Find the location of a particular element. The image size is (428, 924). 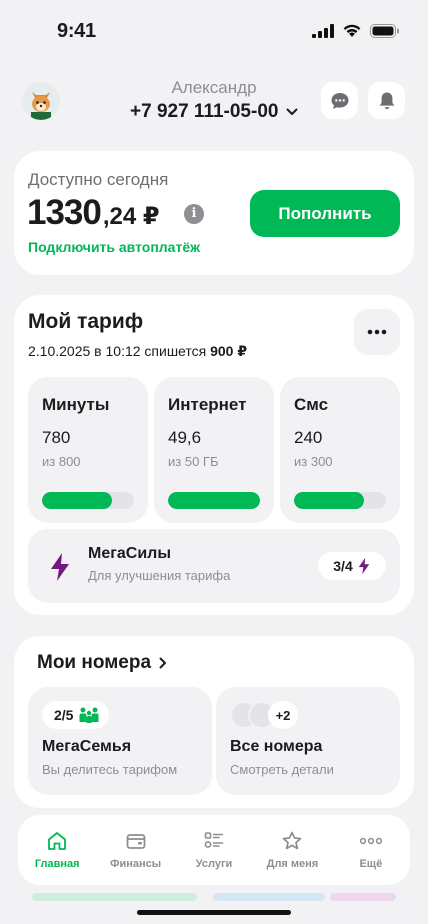

family-badge: 2/5 is located at coordinates (76, 715).